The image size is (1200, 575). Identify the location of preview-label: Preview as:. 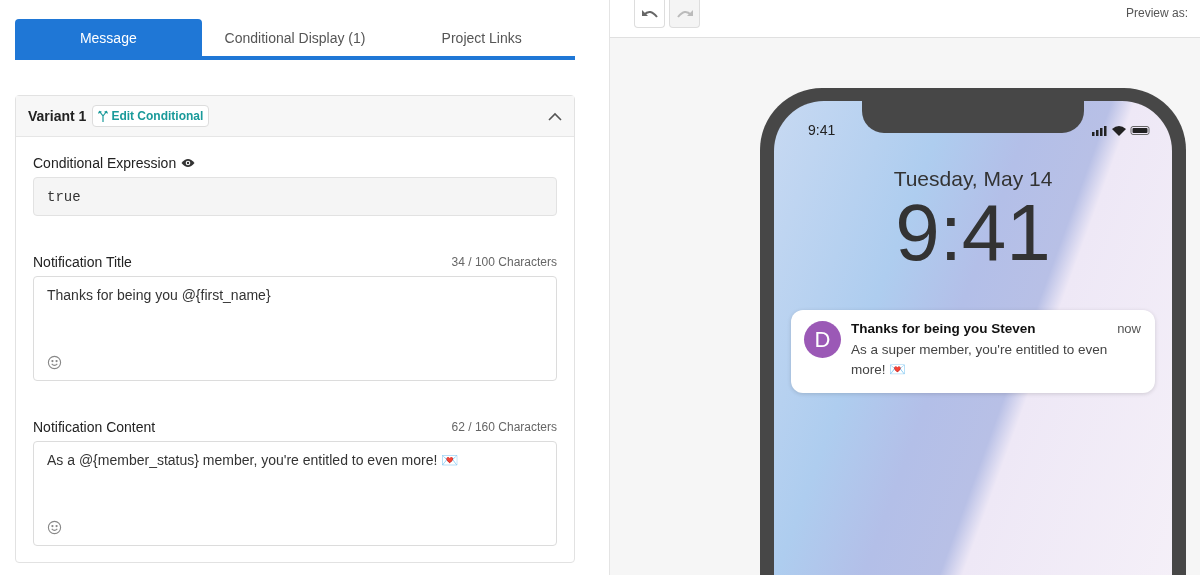
(1156, 13).